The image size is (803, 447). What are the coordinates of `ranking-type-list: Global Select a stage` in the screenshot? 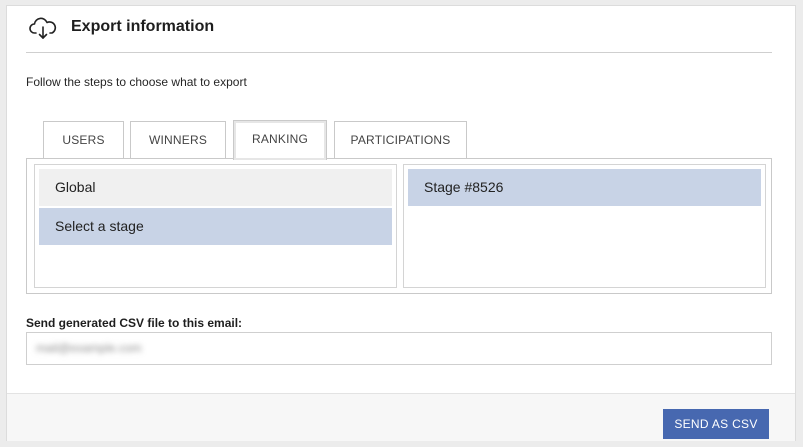 It's located at (215, 226).